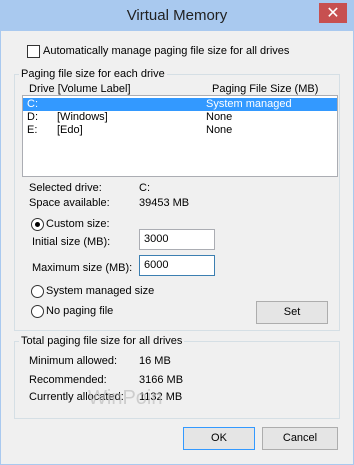 This screenshot has width=354, height=465. I want to click on column-header-drive: Drive [Volume Label], so click(80, 89).